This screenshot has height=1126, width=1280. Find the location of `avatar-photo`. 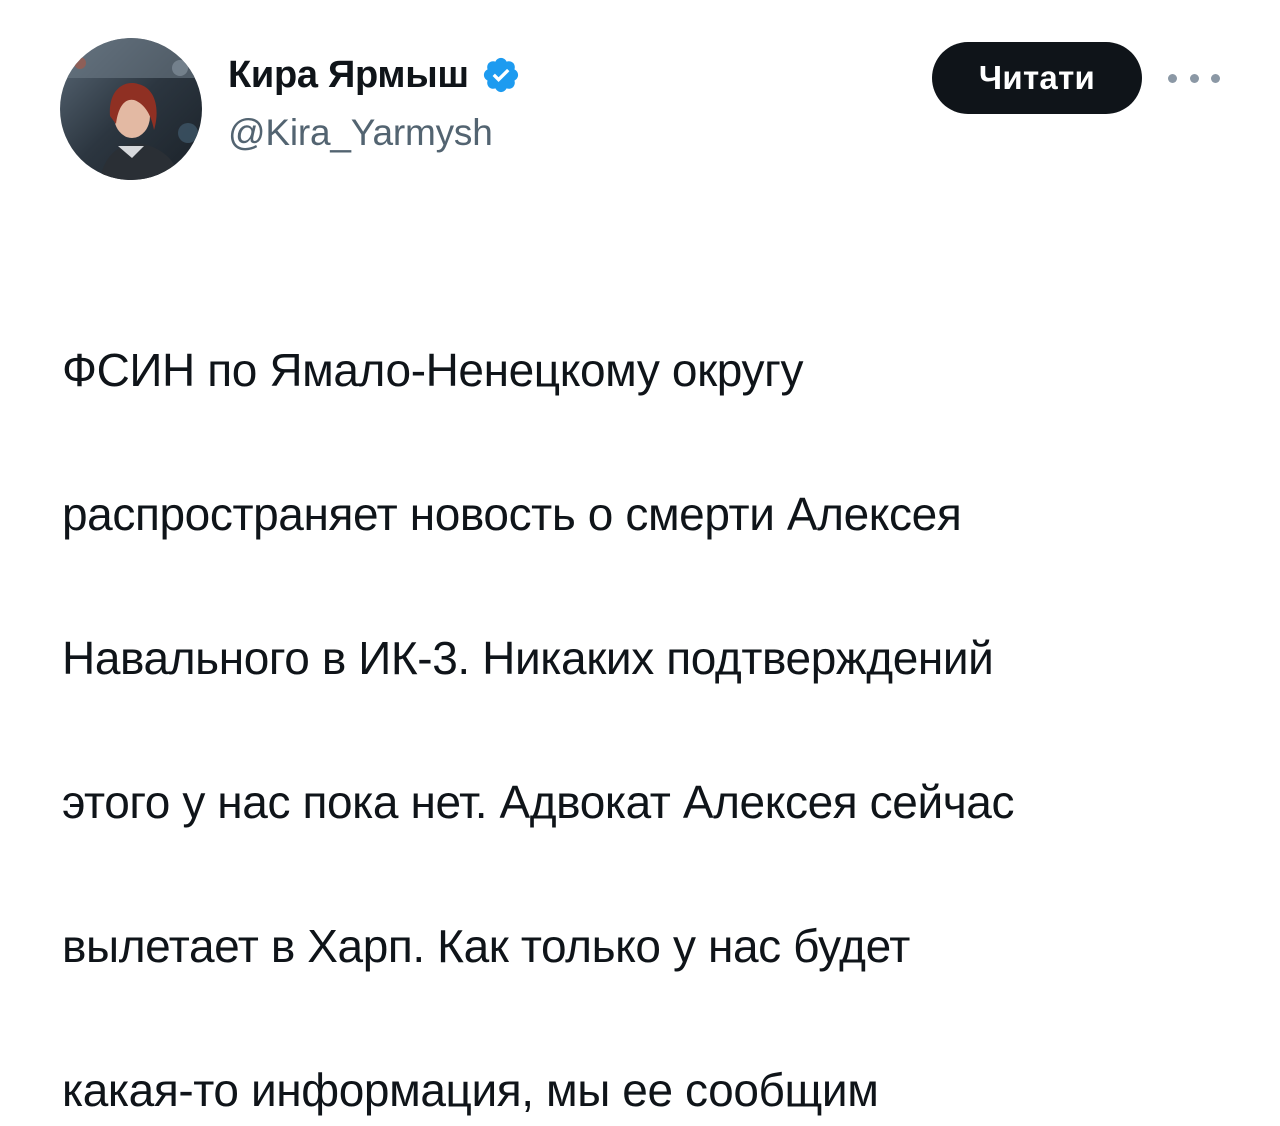

avatar-photo is located at coordinates (131, 109).